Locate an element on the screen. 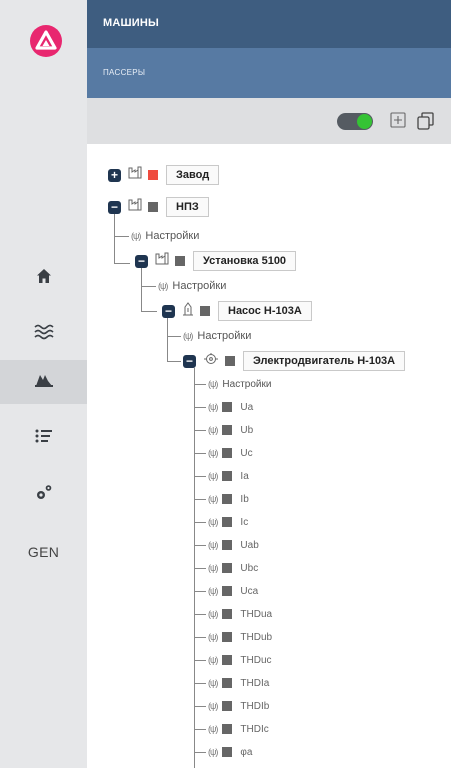  tree-node-root2: − НПЗ is located at coordinates (158, 207).